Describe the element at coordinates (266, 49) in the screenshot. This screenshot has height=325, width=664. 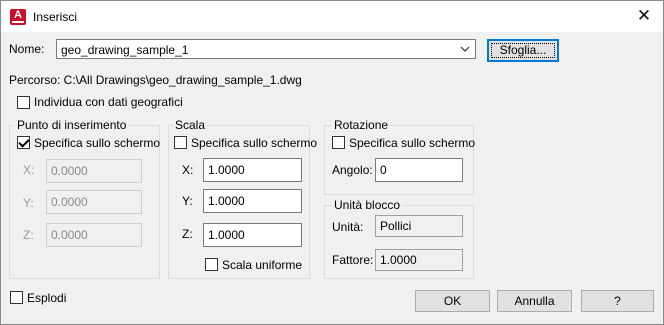
I see `name-combobox: geo_drawing_sample_1` at that location.